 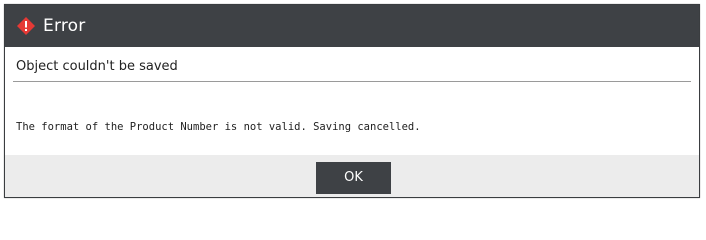 I want to click on dialog-heading: Object couldn't be saved, so click(x=97, y=66).